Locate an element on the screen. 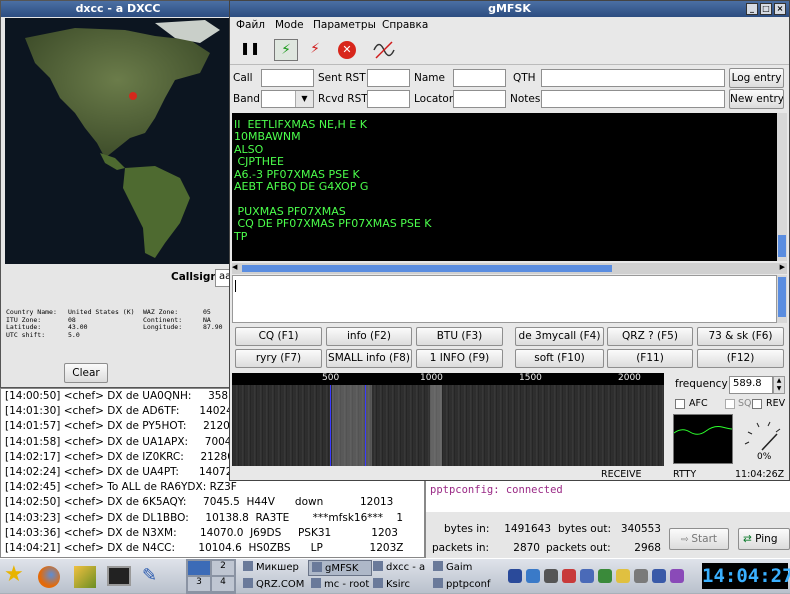 The height and width of the screenshot is (594, 790). ping-button: ⇄ Ping is located at coordinates (764, 539).